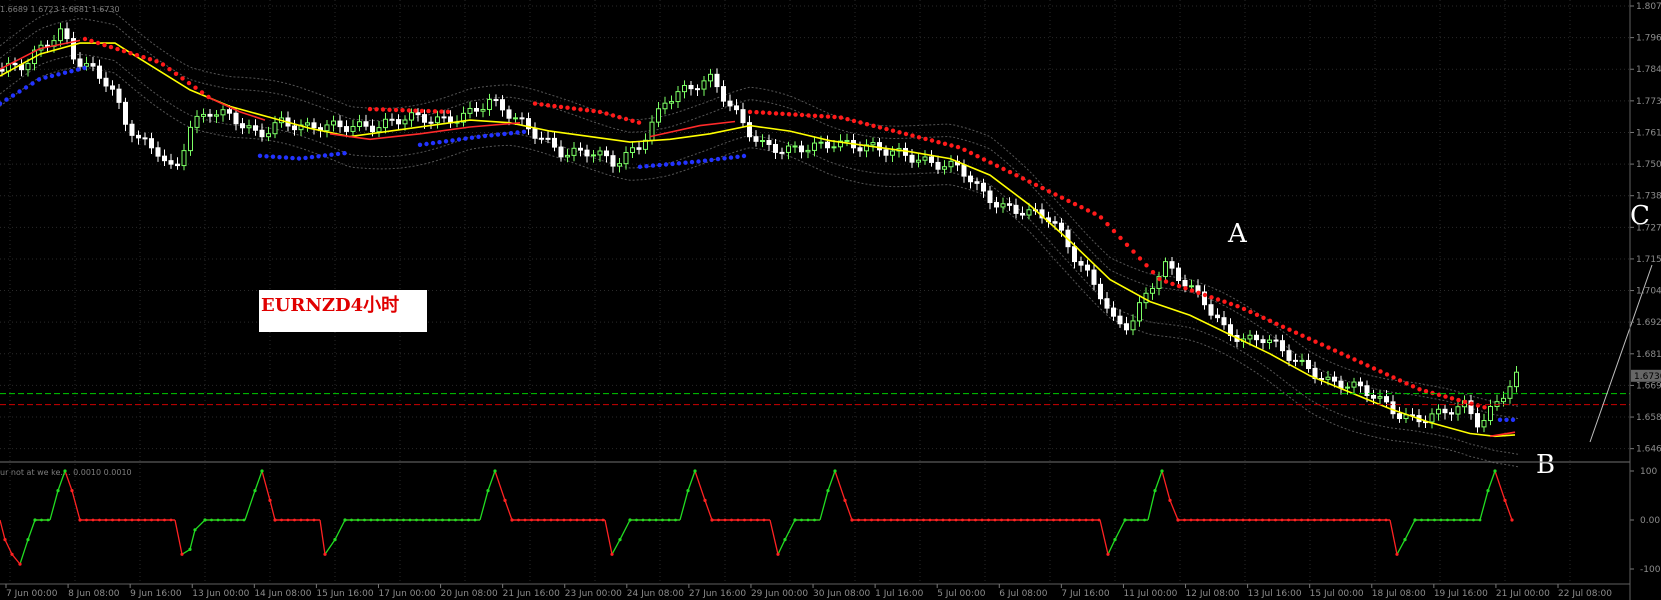  Describe the element at coordinates (1648, 450) in the screenshot. I see `price-tick-label: 1.6465` at that location.